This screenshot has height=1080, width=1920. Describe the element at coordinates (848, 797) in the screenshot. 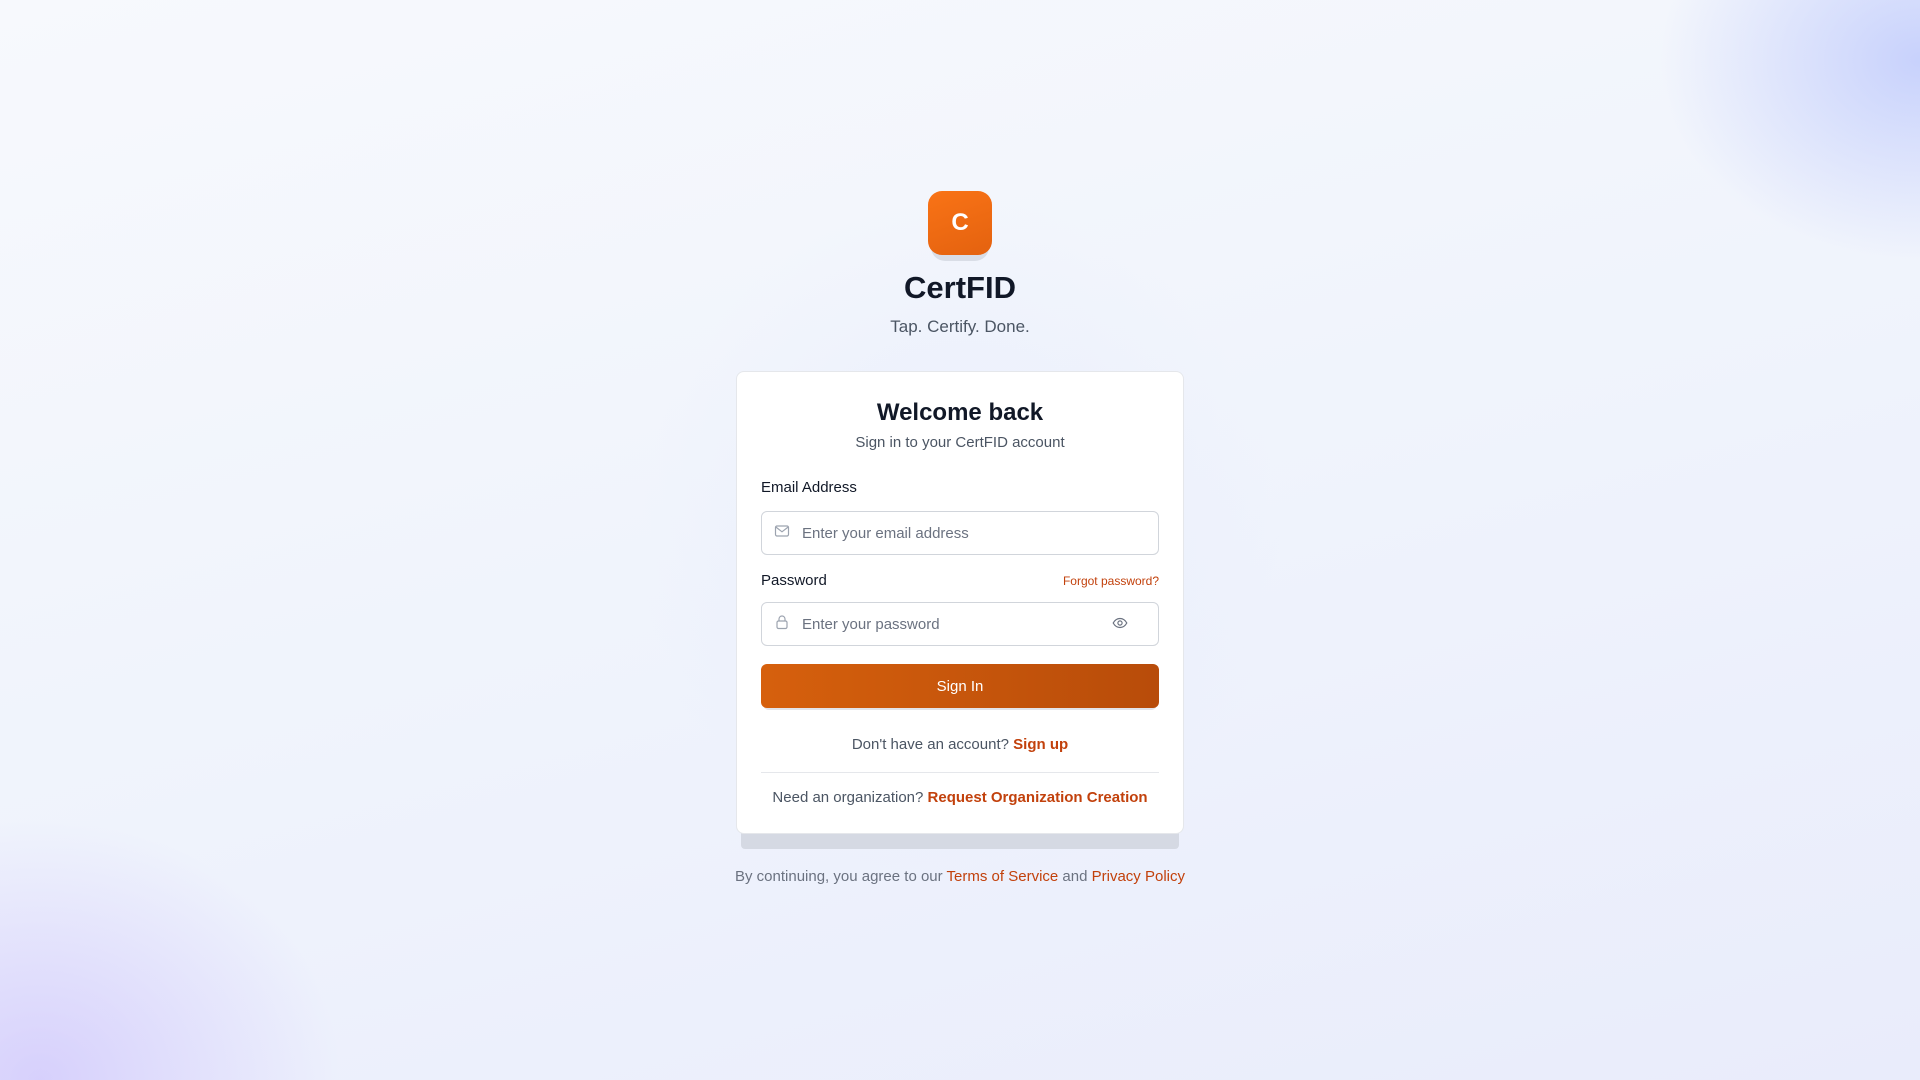

I see `organization-prompt: Need an organization?` at that location.